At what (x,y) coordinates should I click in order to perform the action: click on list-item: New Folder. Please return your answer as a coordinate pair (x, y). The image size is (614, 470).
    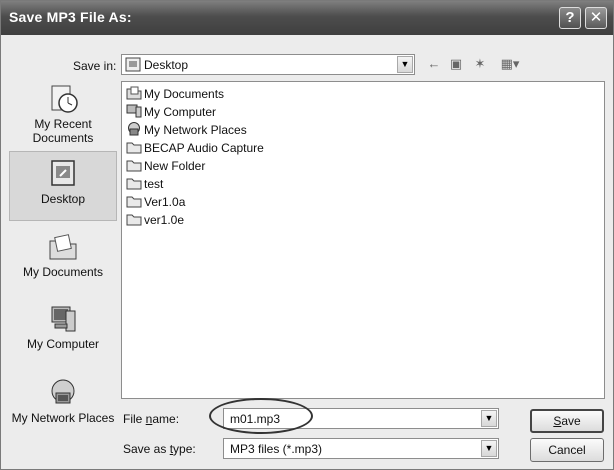
    Looking at the image, I should click on (165, 166).